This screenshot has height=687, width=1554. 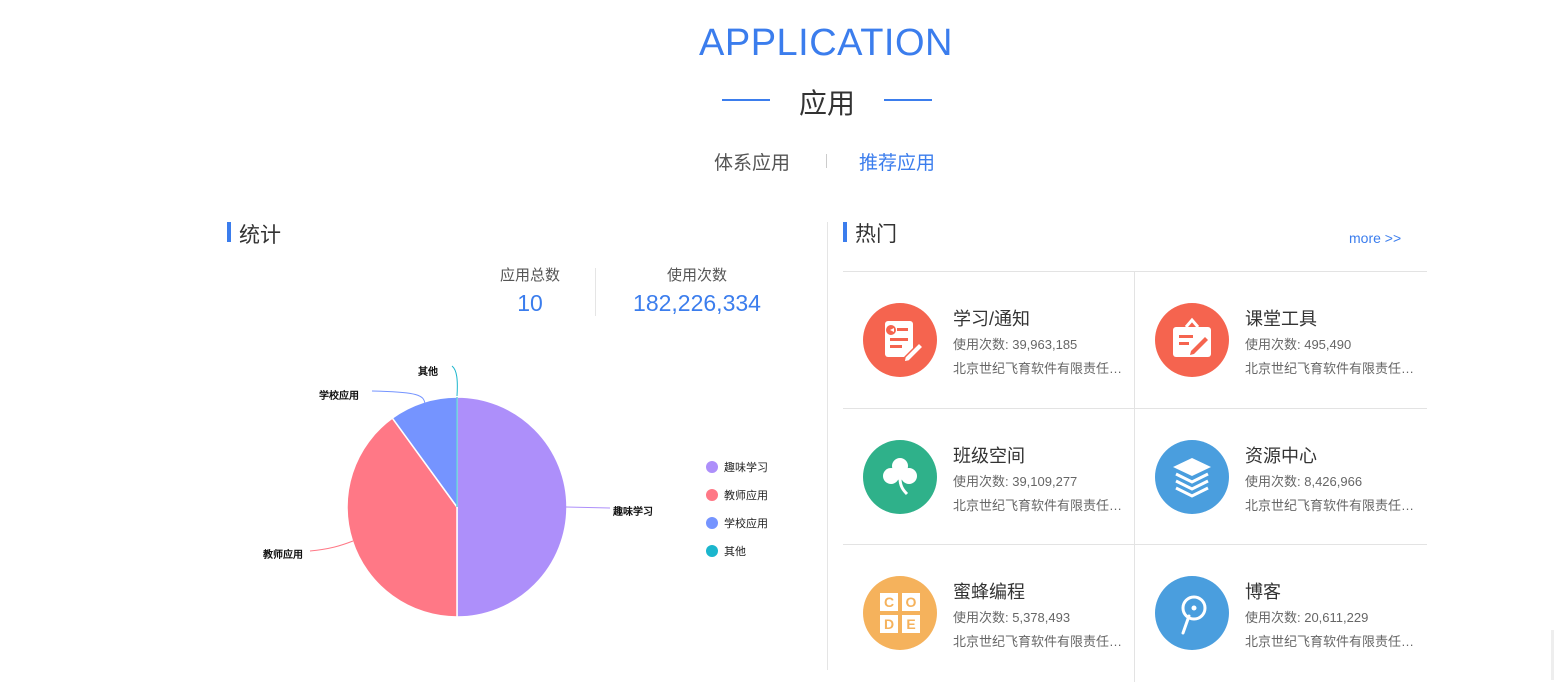 I want to click on app-card-study-notice: 学习/通知 使用次数: 39,963,185 北京世纪飞育软件有限责任公司, so click(x=989, y=340).